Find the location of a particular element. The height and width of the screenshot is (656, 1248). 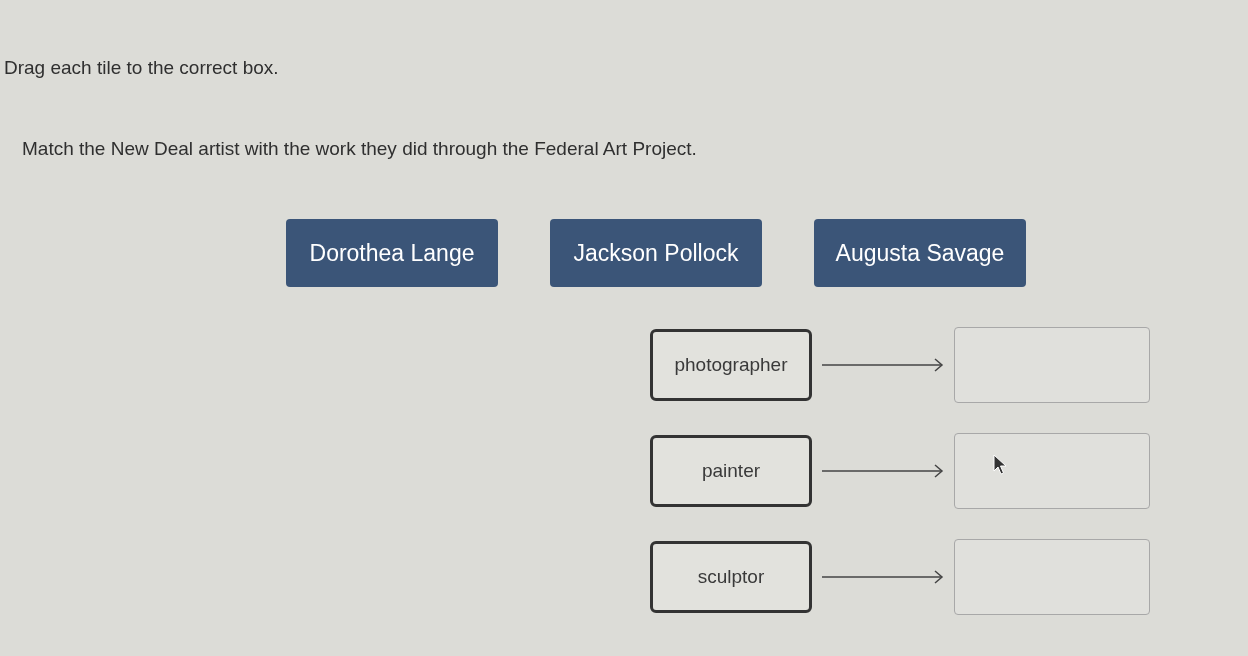

term-card: painter is located at coordinates (731, 471).